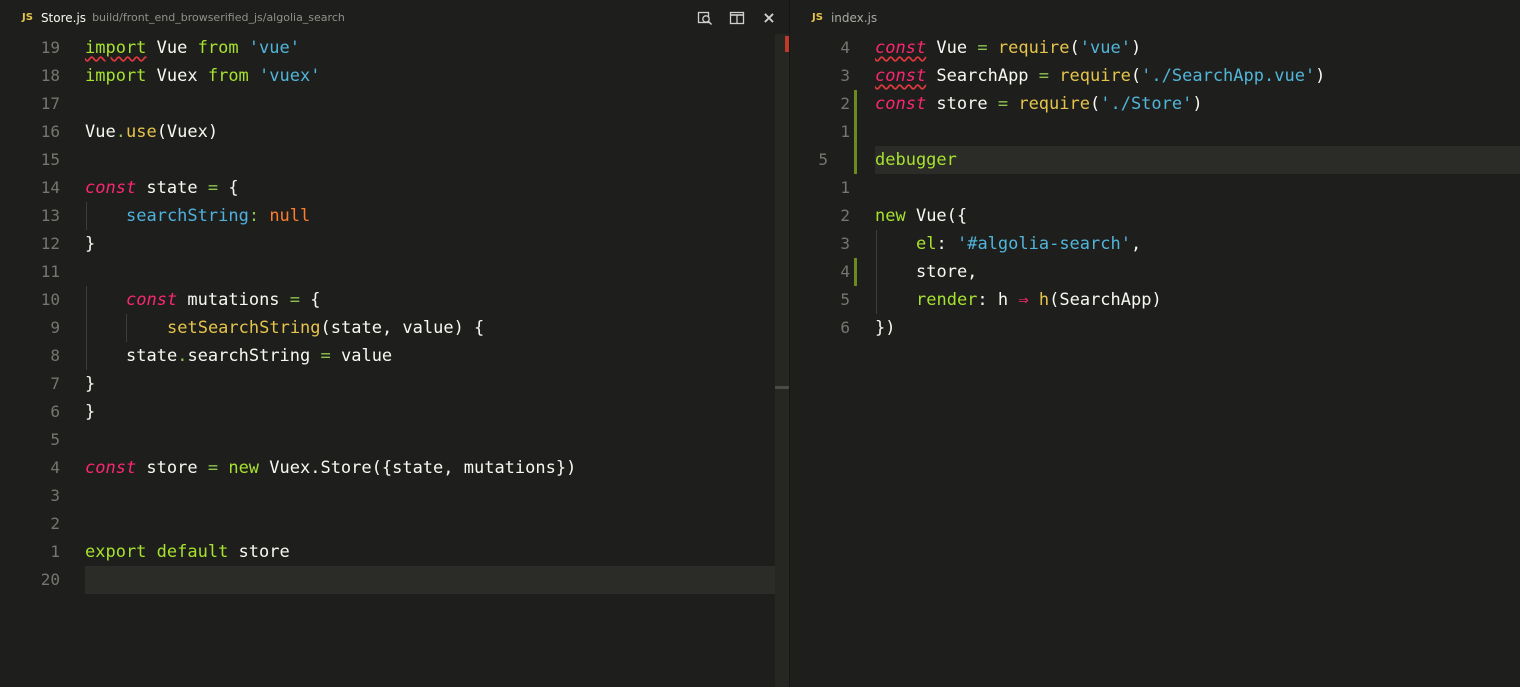 The height and width of the screenshot is (687, 1520). What do you see at coordinates (285, 216) in the screenshot?
I see `code-token: null` at bounding box center [285, 216].